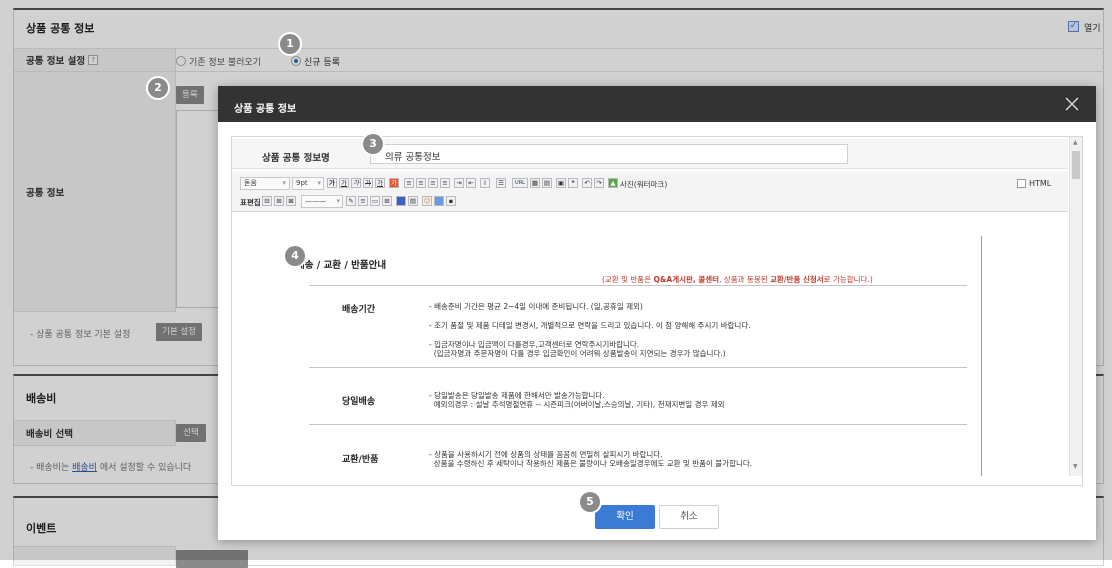  What do you see at coordinates (421, 183) in the screenshot?
I see `align-center-icon: ≡` at bounding box center [421, 183].